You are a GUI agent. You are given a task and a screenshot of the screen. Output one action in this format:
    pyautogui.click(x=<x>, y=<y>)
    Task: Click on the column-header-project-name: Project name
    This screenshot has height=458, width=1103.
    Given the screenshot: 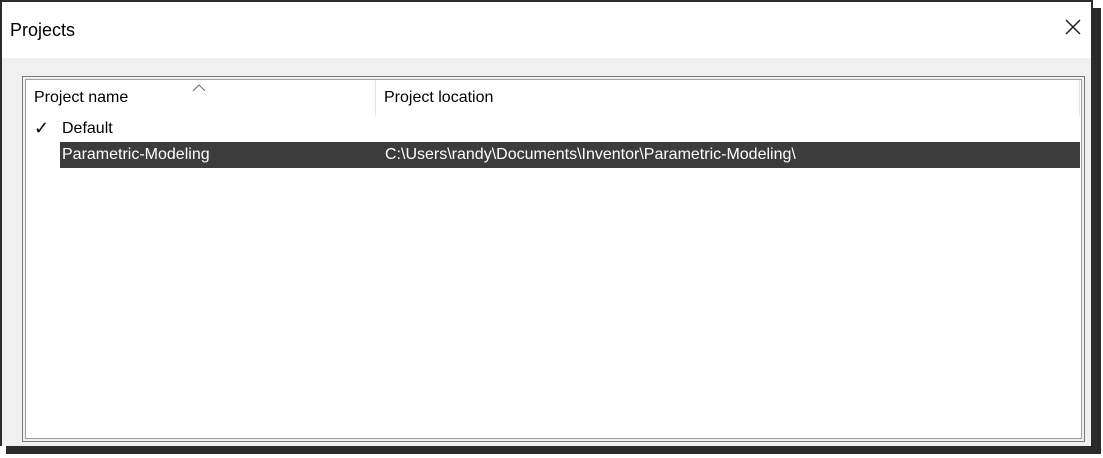 What is the action you would take?
    pyautogui.click(x=201, y=98)
    